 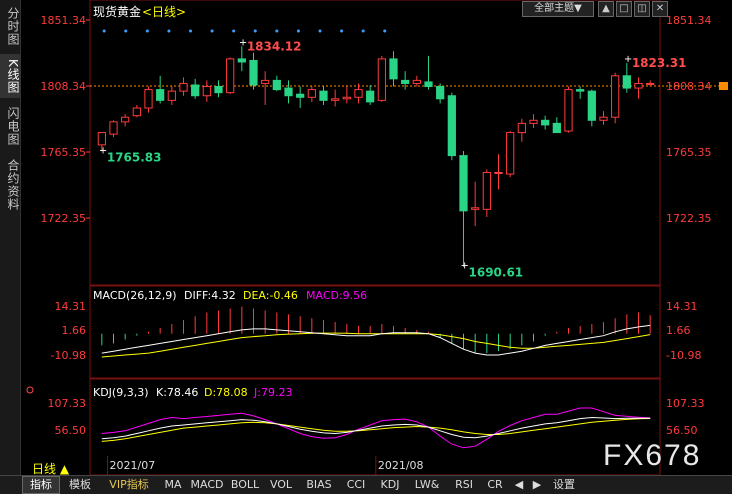 I want to click on macd-tick-left: 14.31, so click(x=71, y=306).